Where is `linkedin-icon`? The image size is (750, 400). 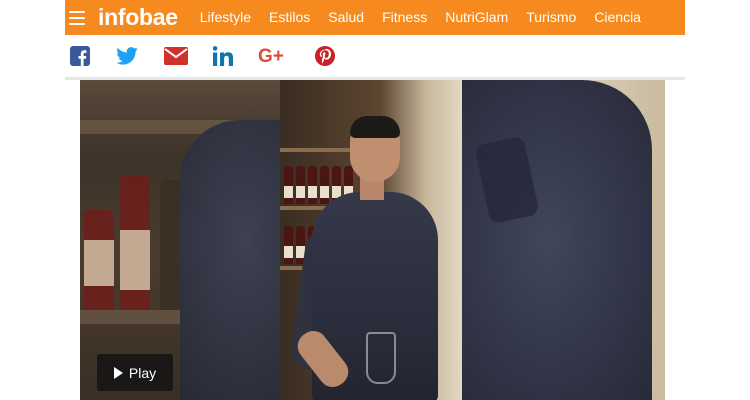 linkedin-icon is located at coordinates (223, 56).